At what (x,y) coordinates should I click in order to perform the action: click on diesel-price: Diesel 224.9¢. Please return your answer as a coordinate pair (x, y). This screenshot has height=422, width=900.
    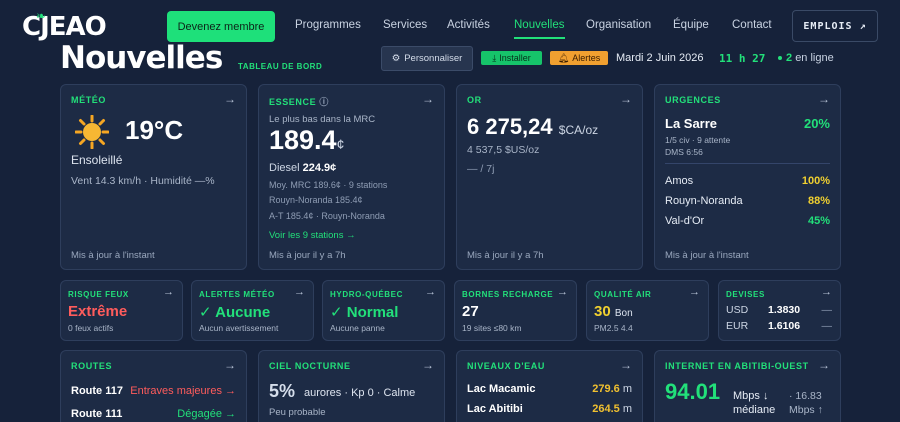
    Looking at the image, I should click on (303, 168).